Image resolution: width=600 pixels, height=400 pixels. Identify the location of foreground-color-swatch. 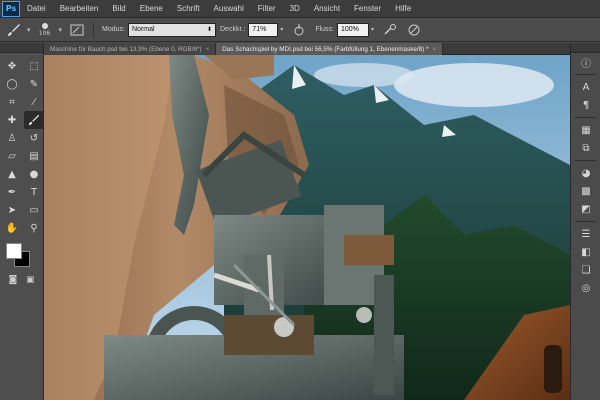
(14, 251).